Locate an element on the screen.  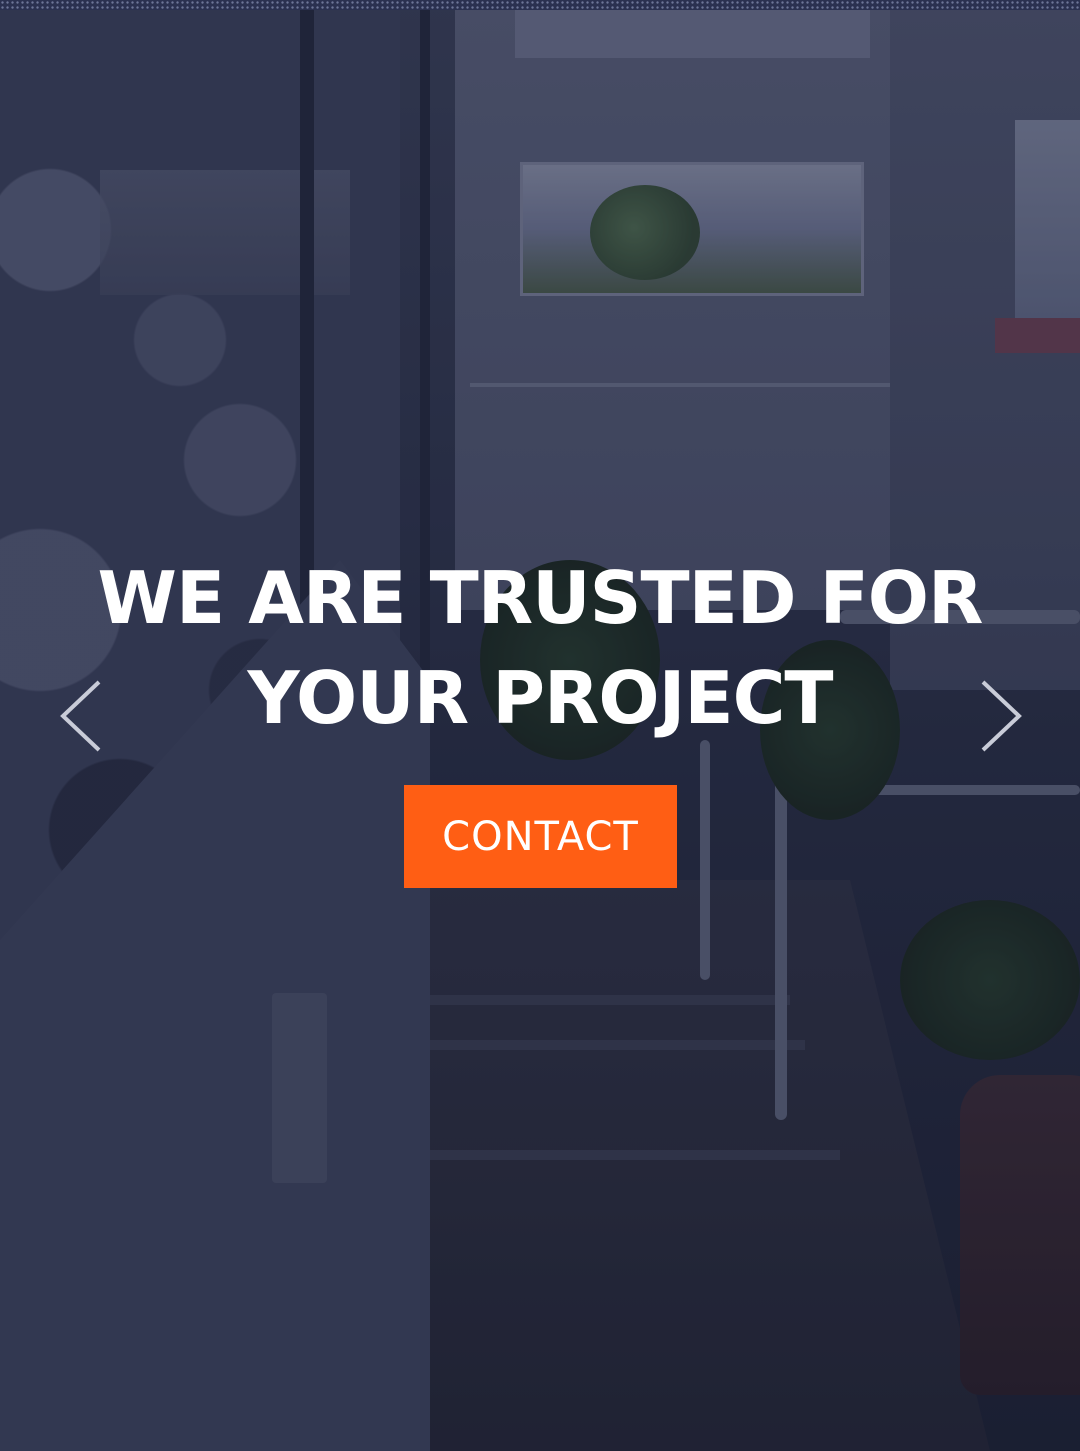
top-dotted-strip is located at coordinates (540, 5).